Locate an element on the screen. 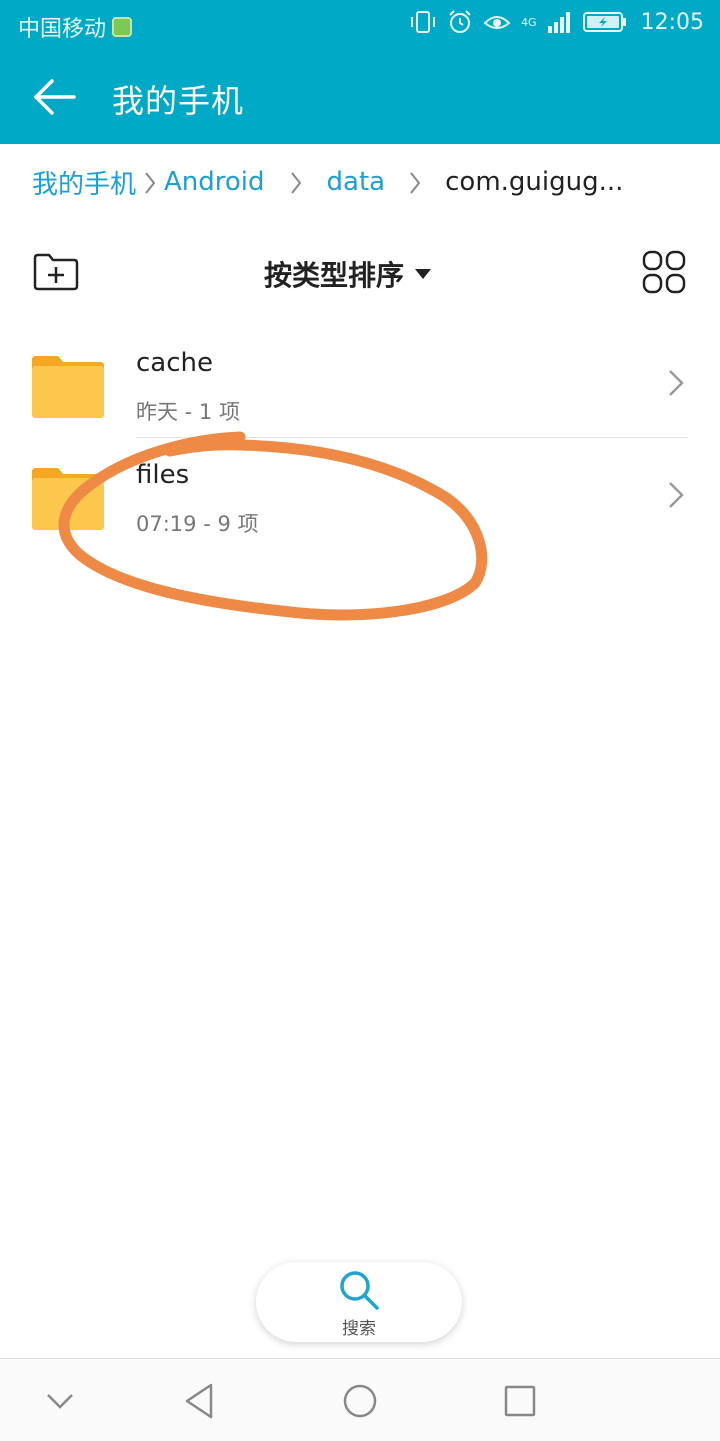  nav-home-icon is located at coordinates (360, 1401).